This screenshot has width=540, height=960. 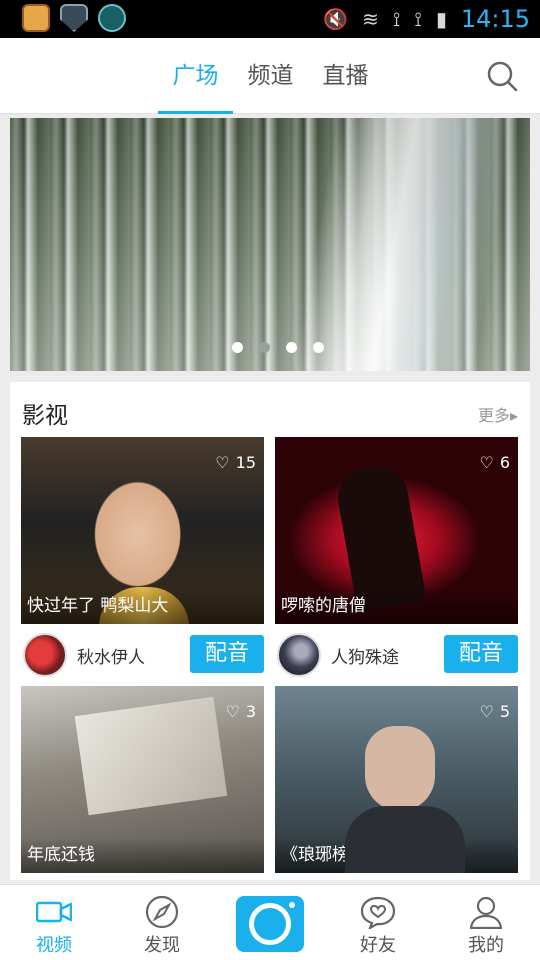 I want to click on author-row: 秋水伊人 配音, so click(x=142, y=655).